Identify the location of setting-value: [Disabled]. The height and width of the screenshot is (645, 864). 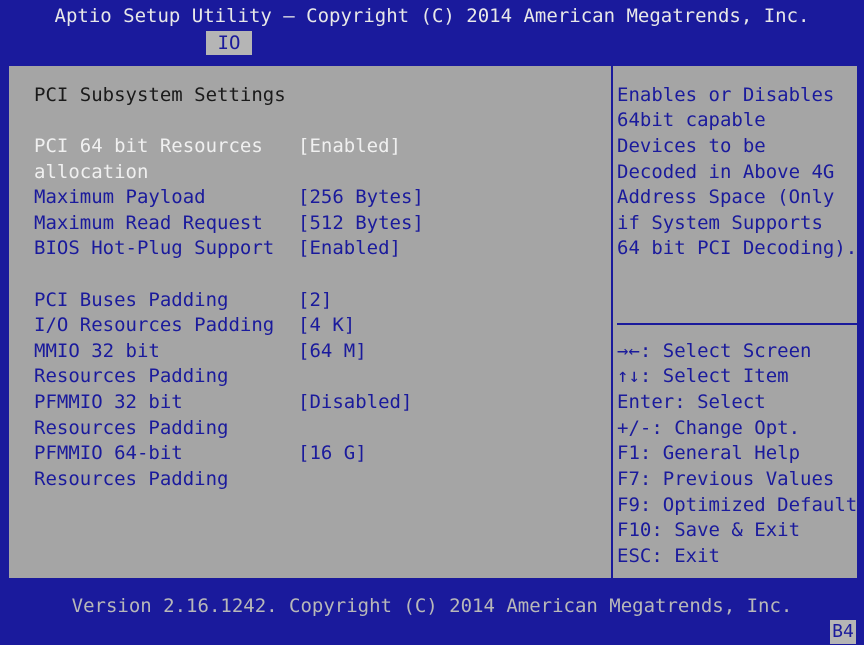
(355, 403).